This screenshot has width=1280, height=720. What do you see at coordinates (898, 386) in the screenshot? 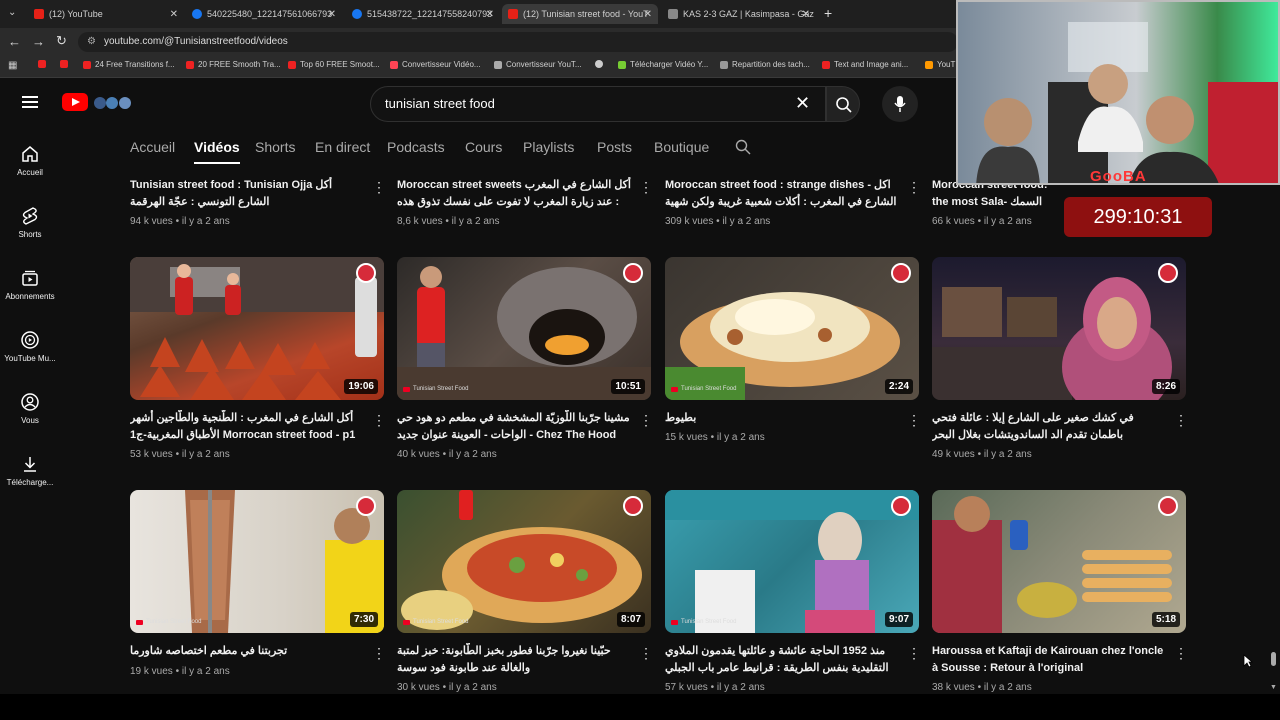
I see `video-duration: 2:24` at bounding box center [898, 386].